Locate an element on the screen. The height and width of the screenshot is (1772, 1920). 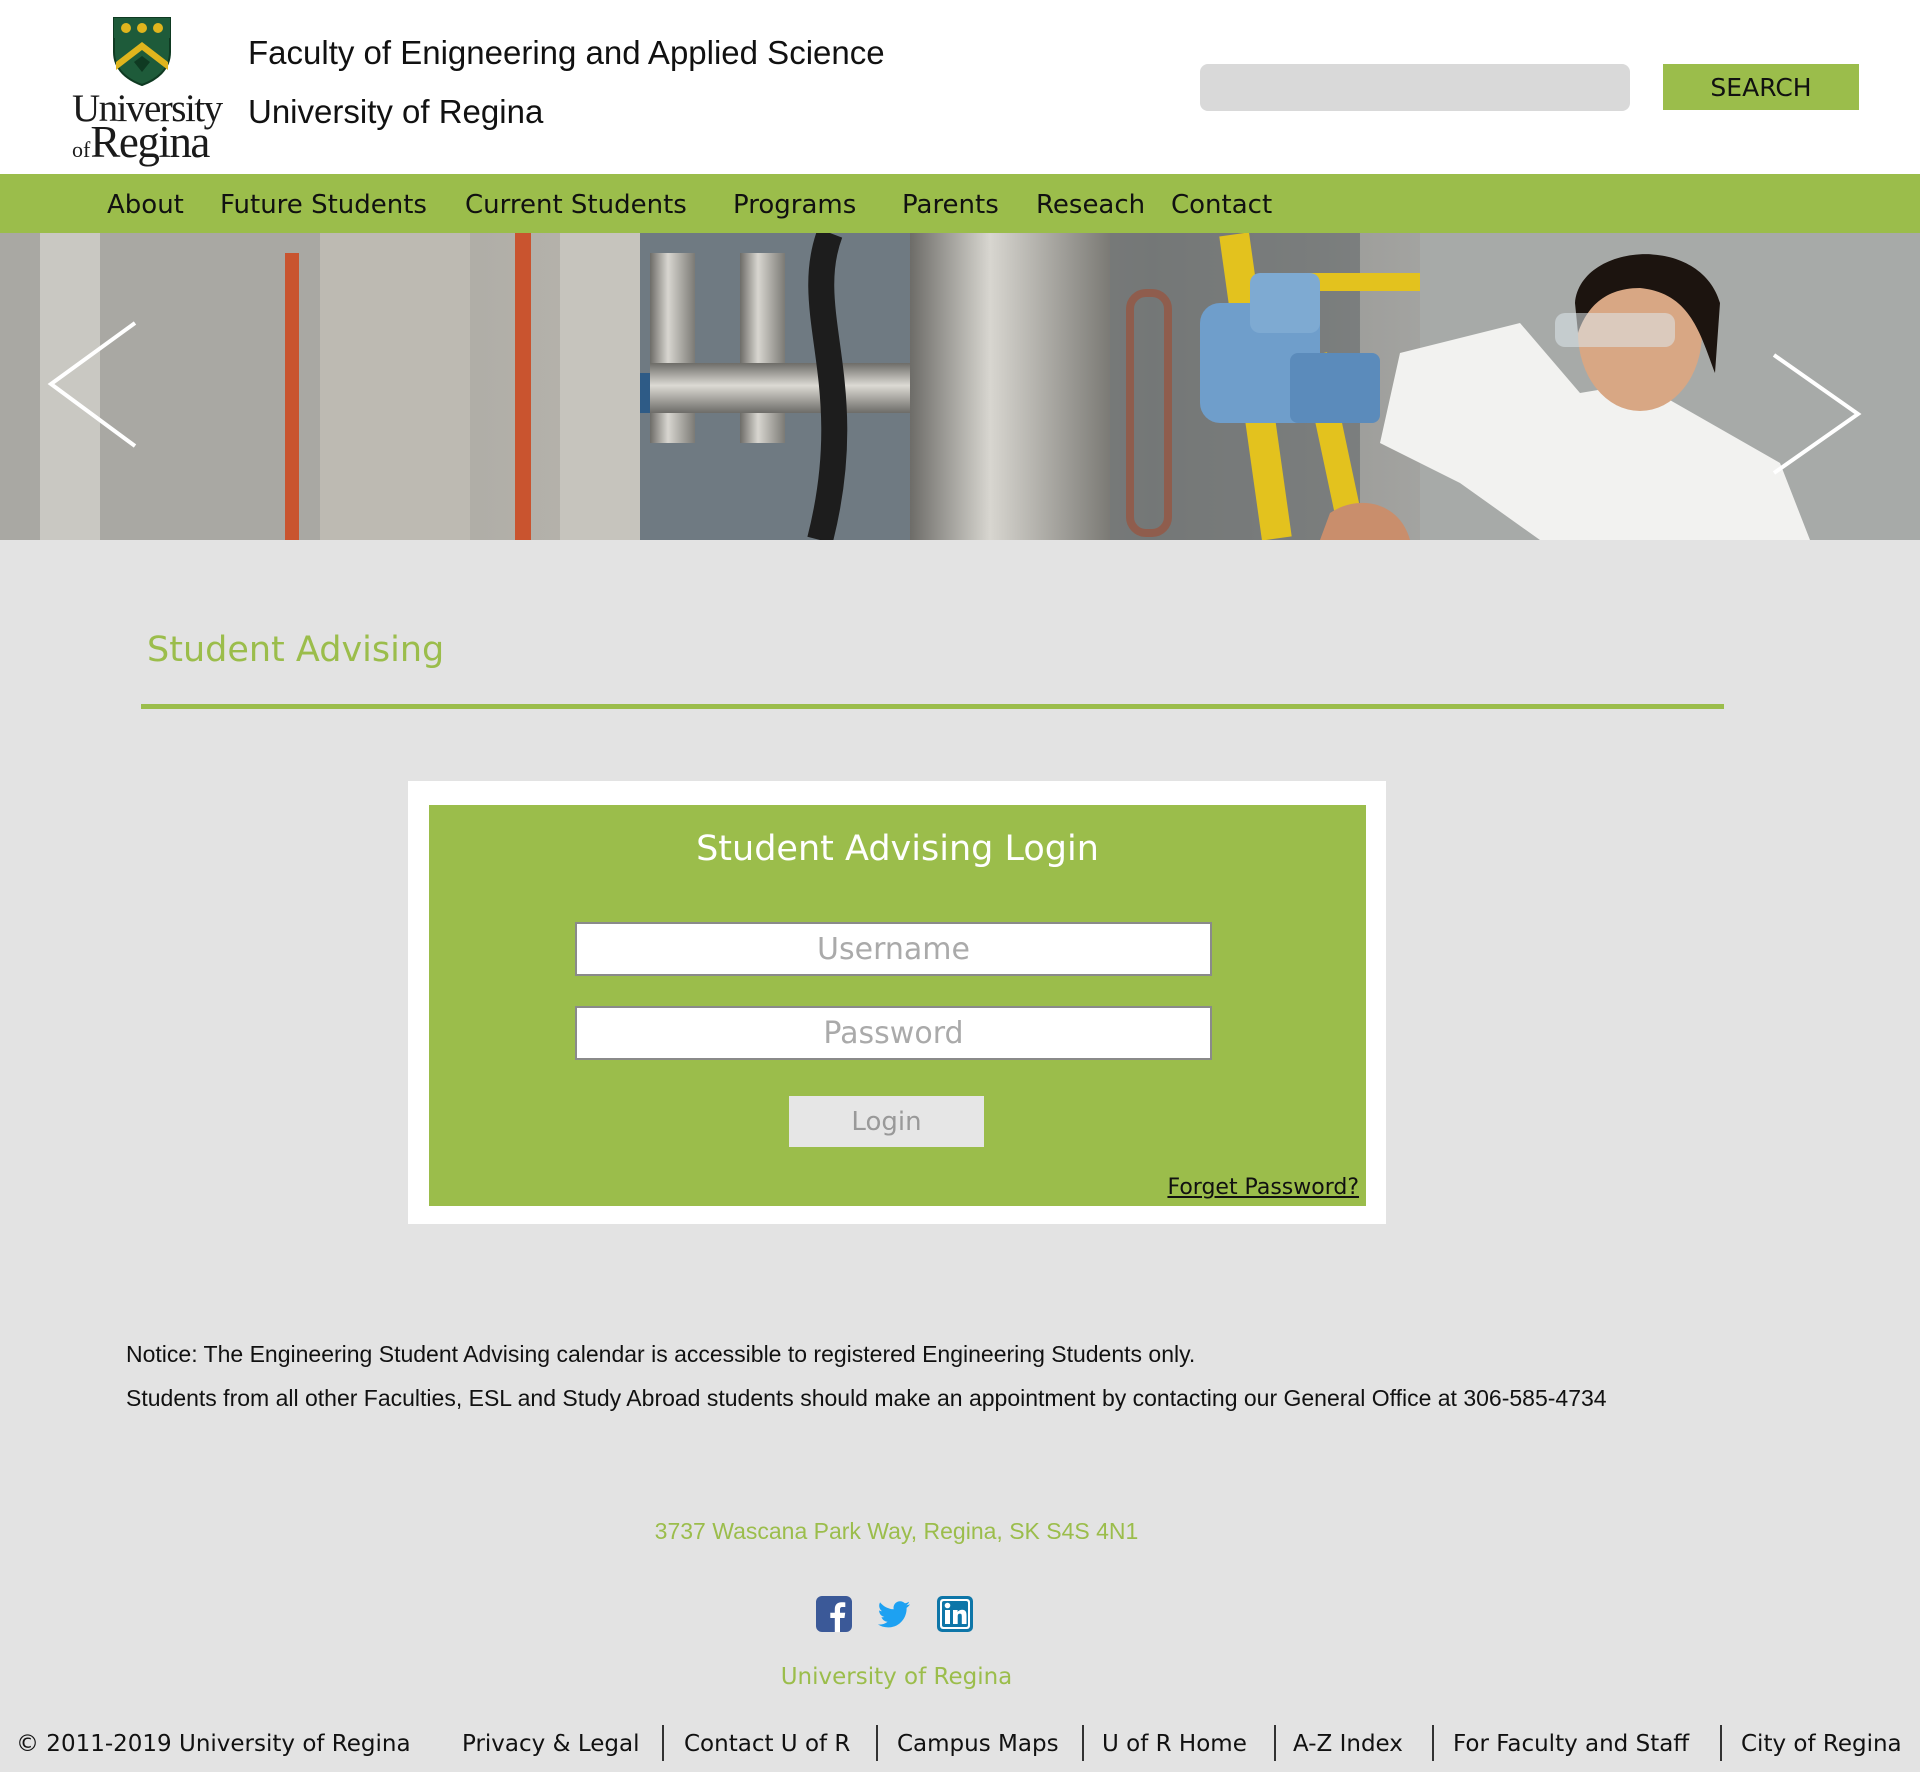
footer-link-city-of-regina: City of Regina is located at coordinates (1821, 1744).